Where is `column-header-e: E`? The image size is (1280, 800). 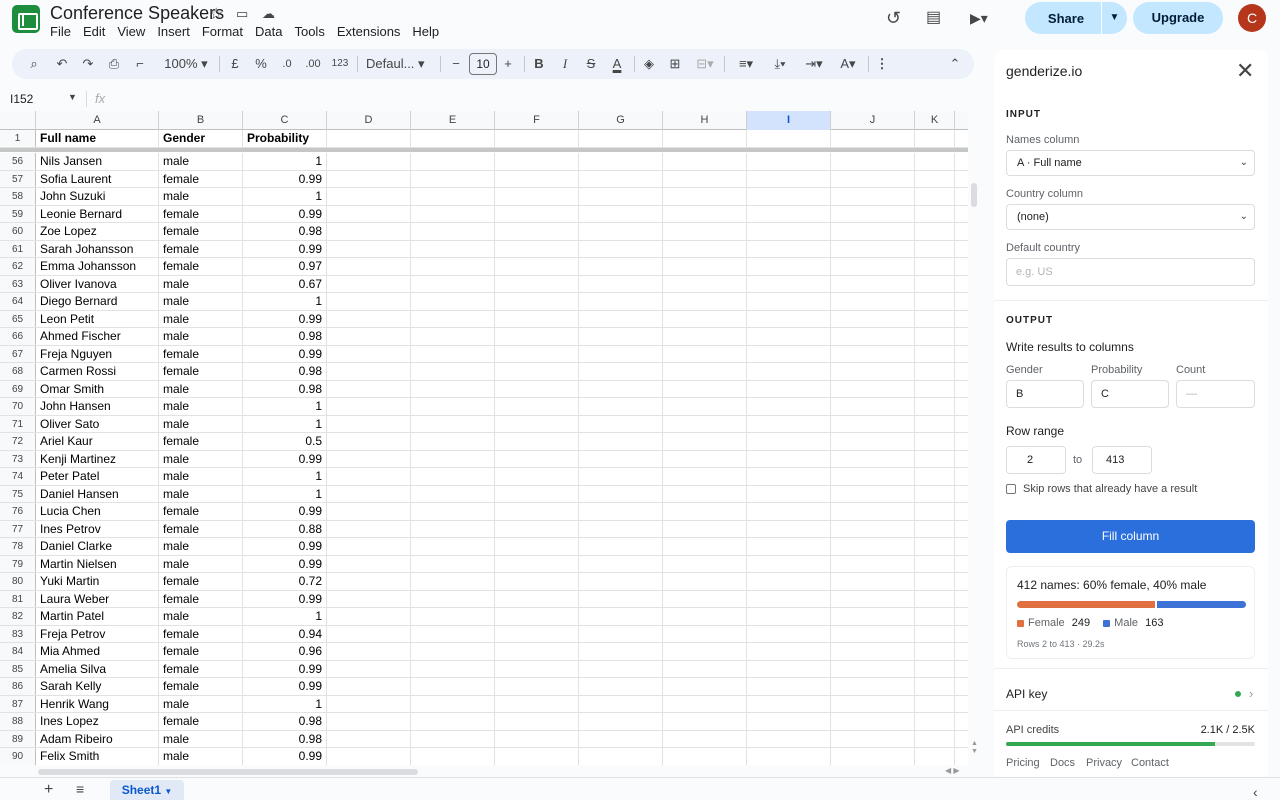
column-header-e: E is located at coordinates (453, 120).